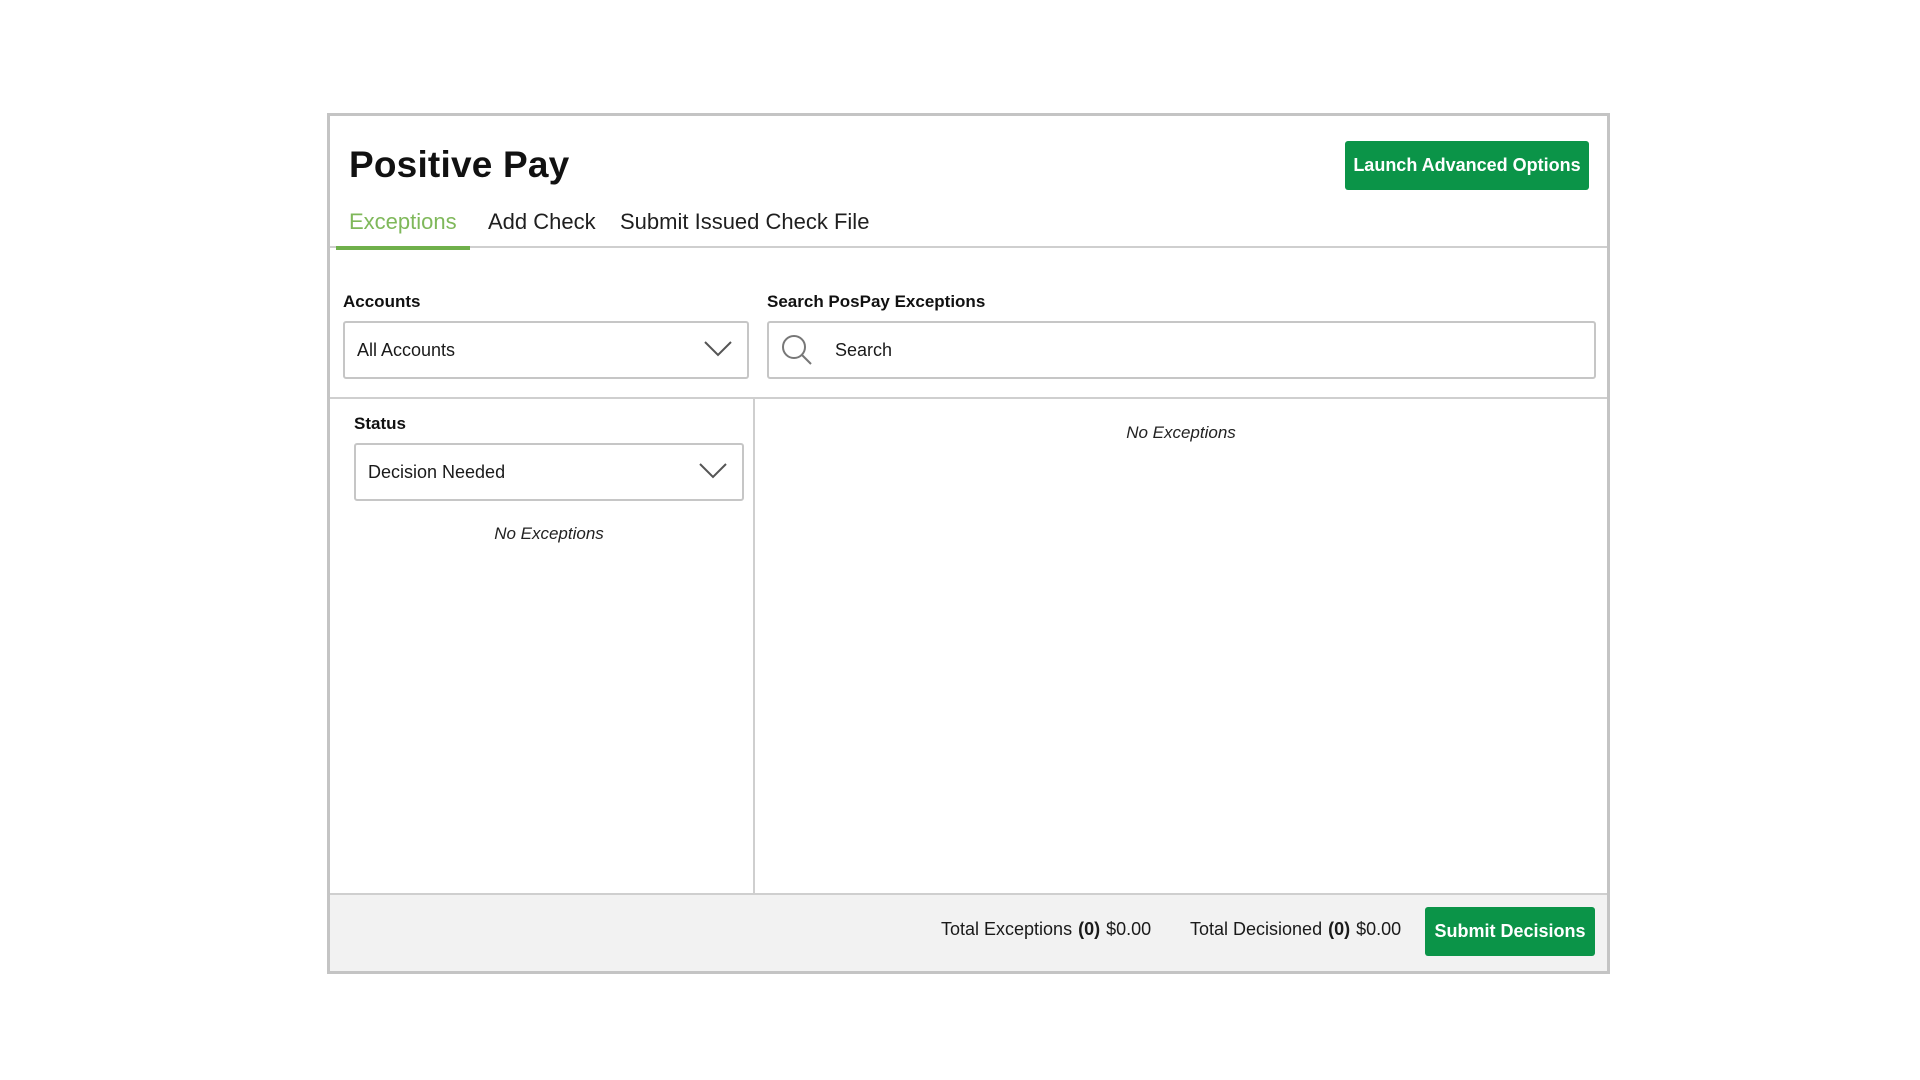 This screenshot has width=1920, height=1080. I want to click on total-exceptions-amount: $0.00, so click(1129, 929).